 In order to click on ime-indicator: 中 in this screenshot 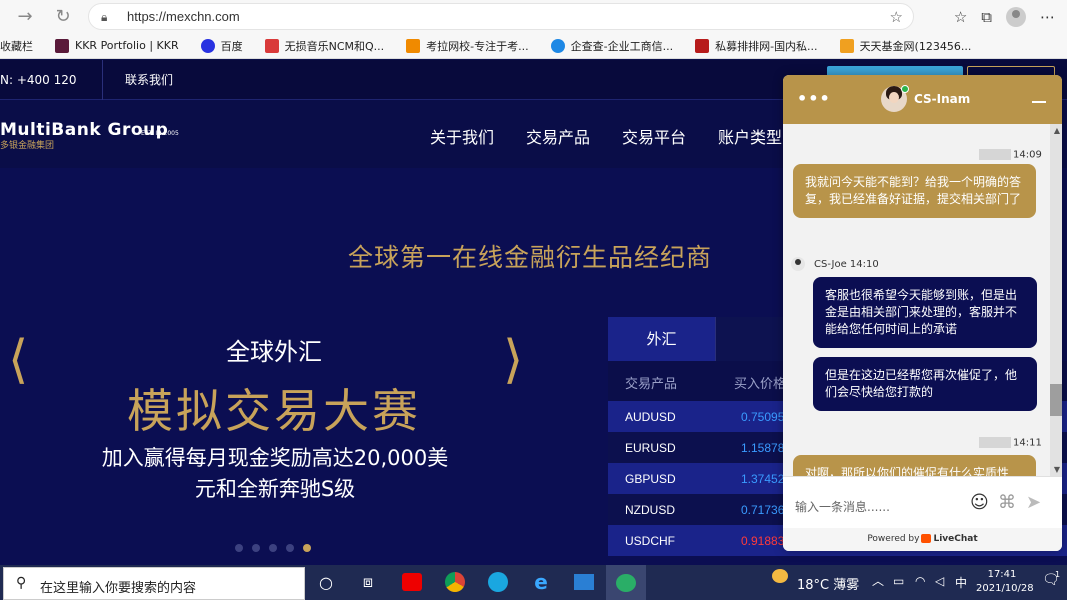, I will do `click(961, 582)`.